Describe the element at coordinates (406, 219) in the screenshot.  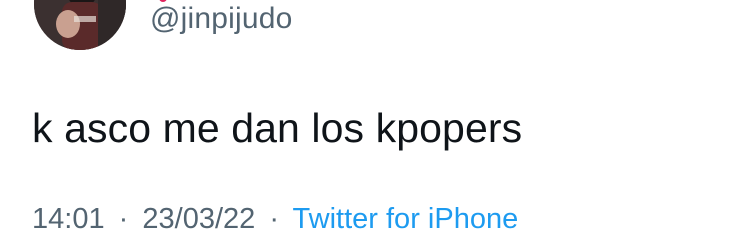
I see `tweet-source-link: Twitter for iPhone` at that location.